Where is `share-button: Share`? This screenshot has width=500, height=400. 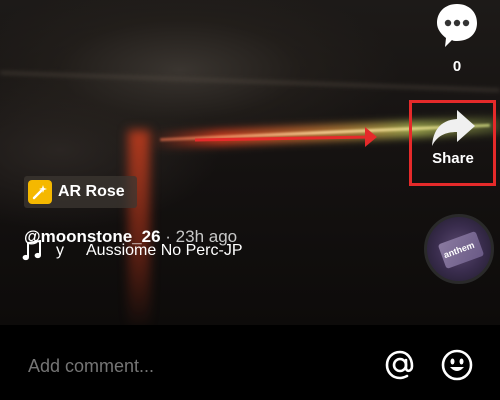
share-button: Share is located at coordinates (453, 137).